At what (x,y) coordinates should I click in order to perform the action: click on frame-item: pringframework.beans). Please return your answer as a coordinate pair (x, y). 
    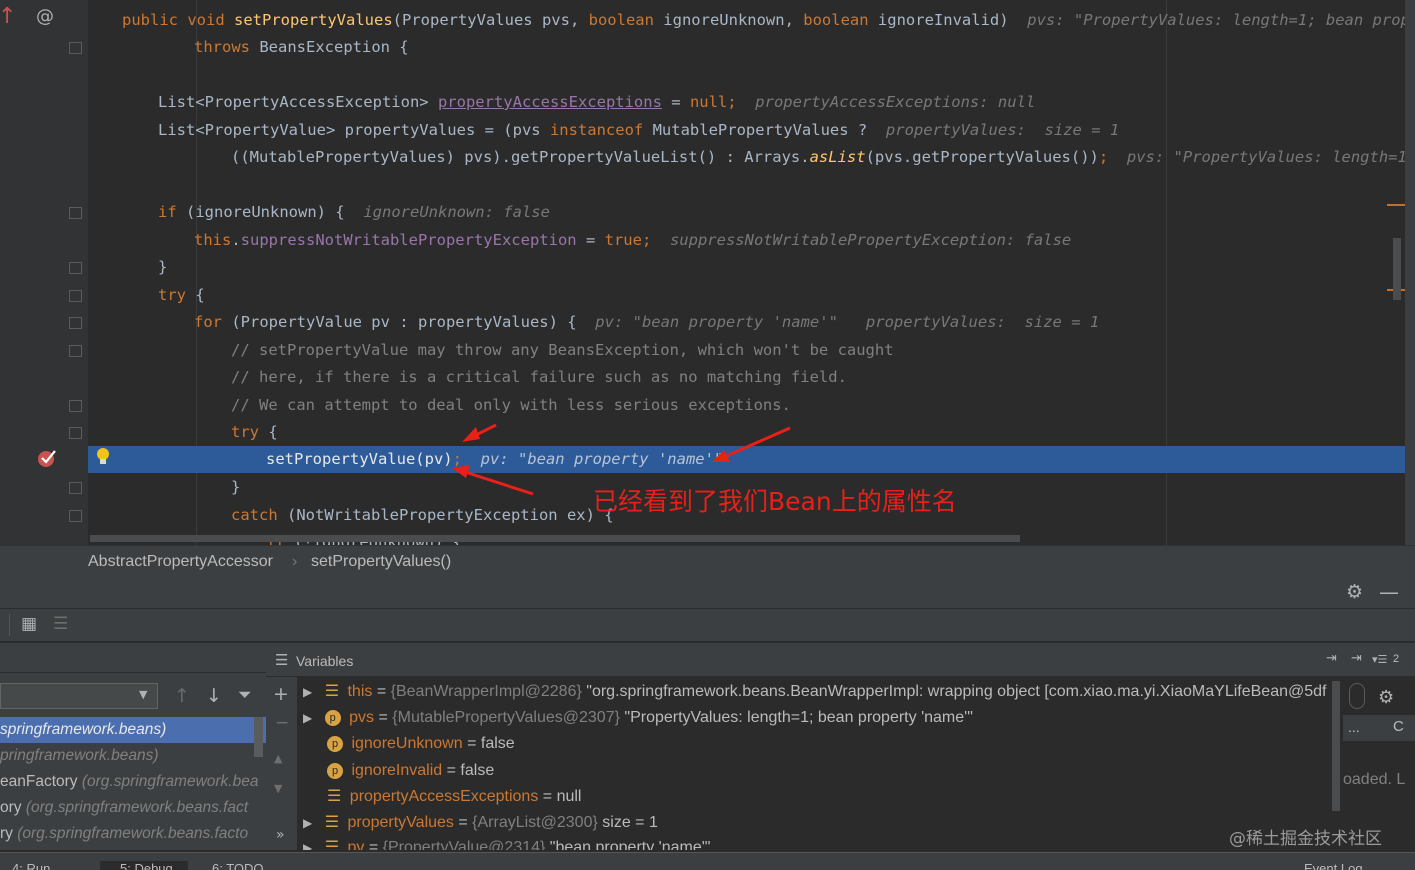
    Looking at the image, I should click on (133, 756).